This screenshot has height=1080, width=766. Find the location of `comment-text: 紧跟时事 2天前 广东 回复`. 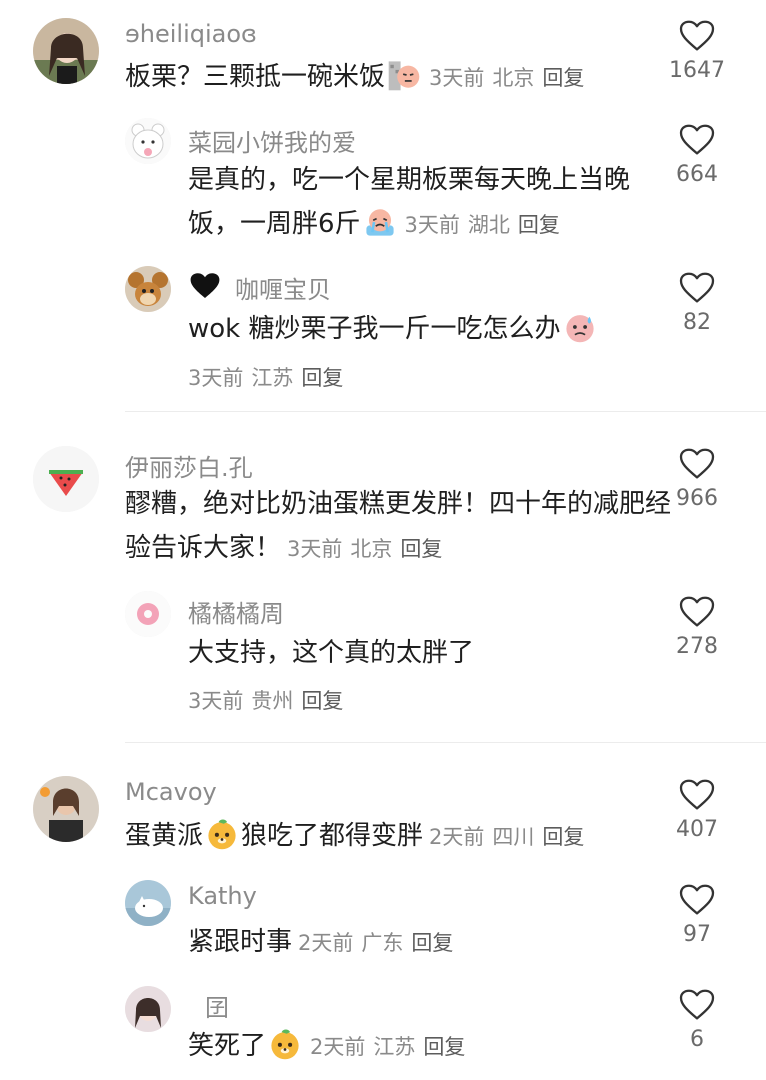

comment-text: 紧跟时事 2天前 广东 回复 is located at coordinates (428, 942).